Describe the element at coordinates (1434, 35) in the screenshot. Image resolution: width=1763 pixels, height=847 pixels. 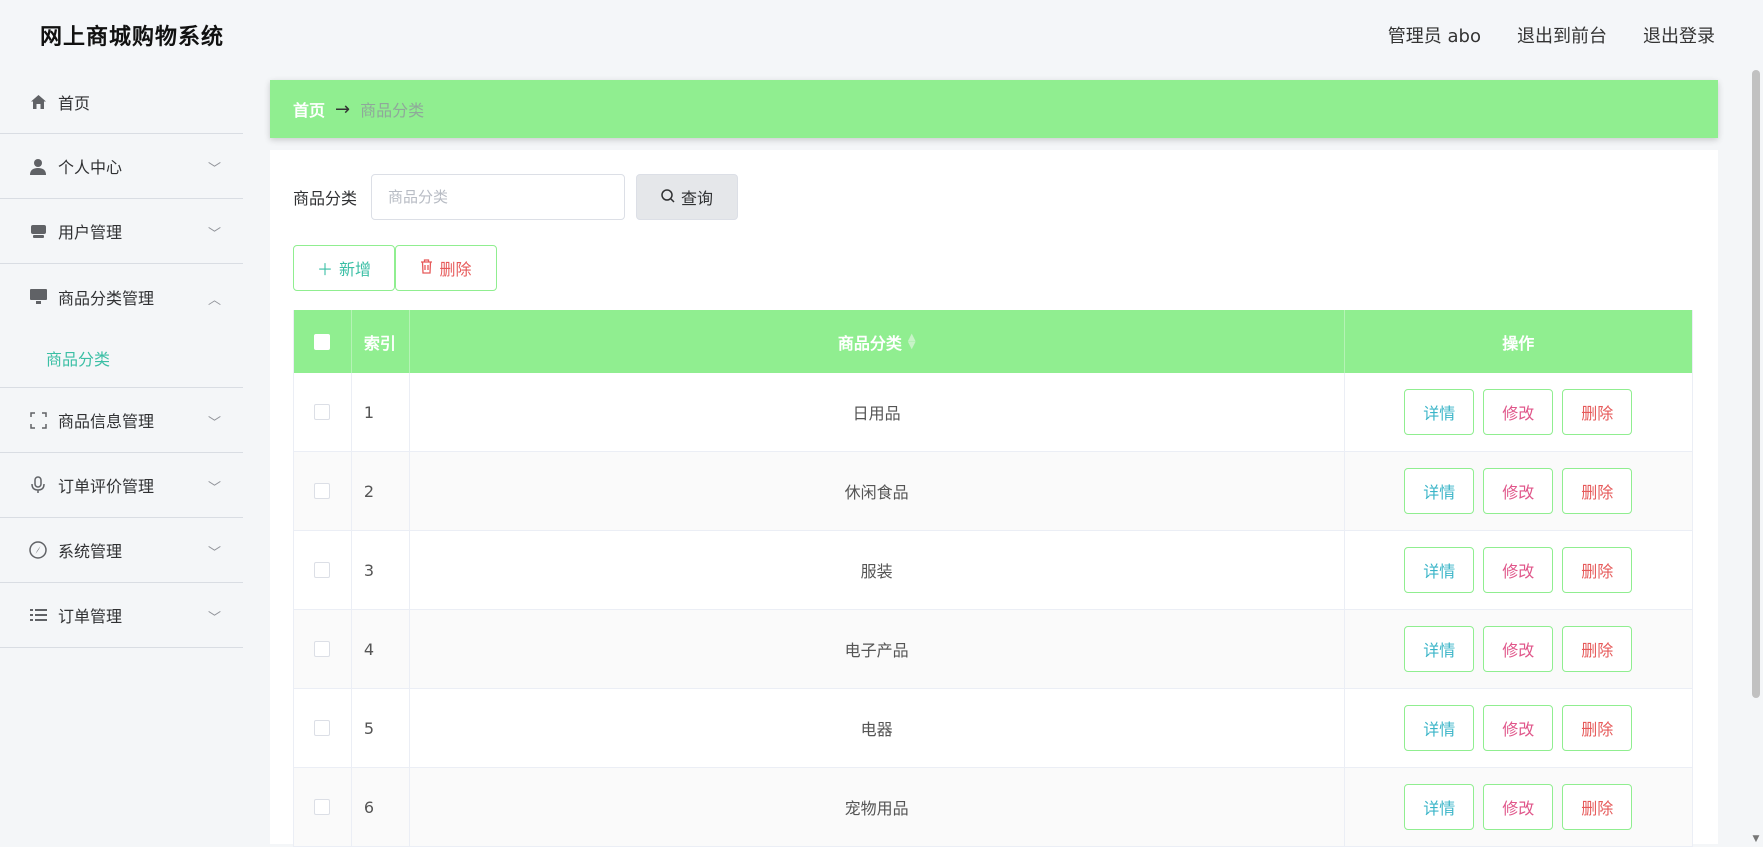
I see `admin-user-label: 管理员 abo` at that location.